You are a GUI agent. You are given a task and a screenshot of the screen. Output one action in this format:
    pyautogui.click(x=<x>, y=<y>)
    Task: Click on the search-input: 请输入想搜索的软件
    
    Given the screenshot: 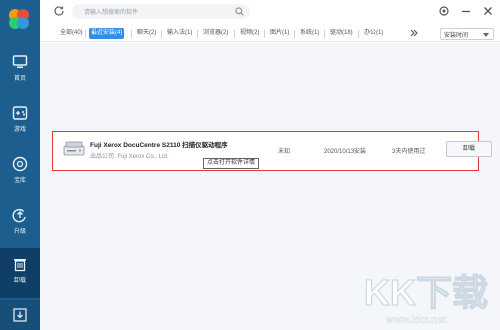 What is the action you would take?
    pyautogui.click(x=111, y=11)
    